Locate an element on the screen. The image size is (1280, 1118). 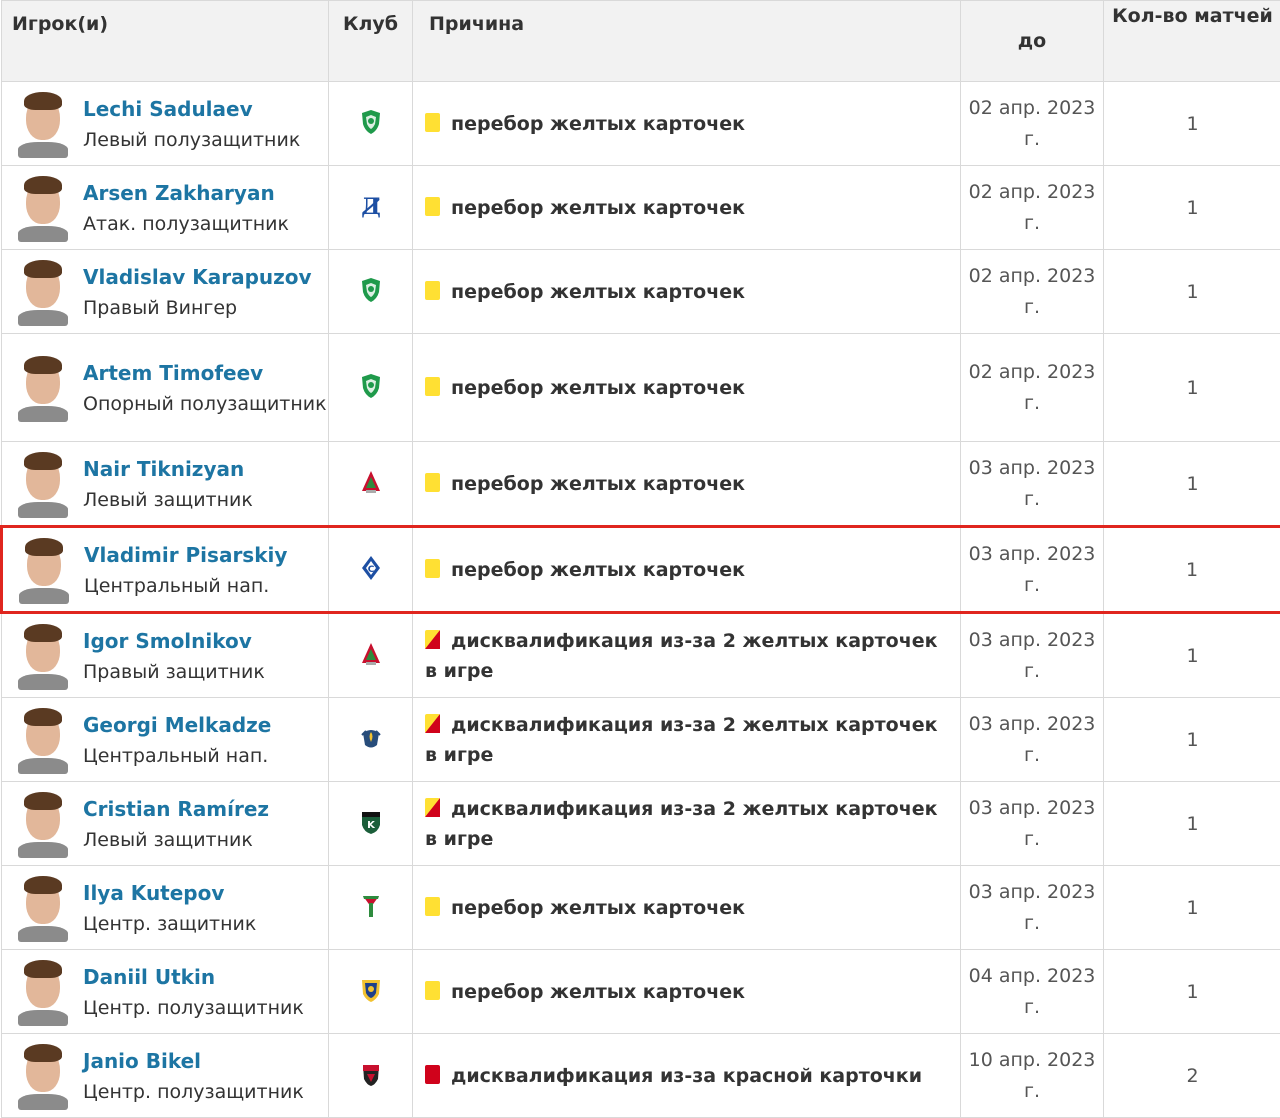
player-name-link: Vladislav Karapuzov is located at coordinates (197, 277).